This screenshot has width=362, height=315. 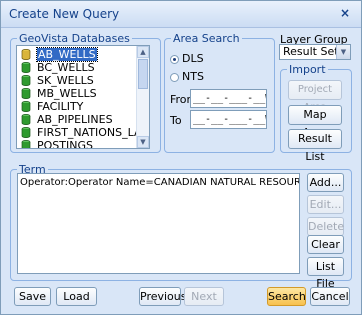 What do you see at coordinates (67, 54) in the screenshot?
I see `database-item-label: AB_WELLS` at bounding box center [67, 54].